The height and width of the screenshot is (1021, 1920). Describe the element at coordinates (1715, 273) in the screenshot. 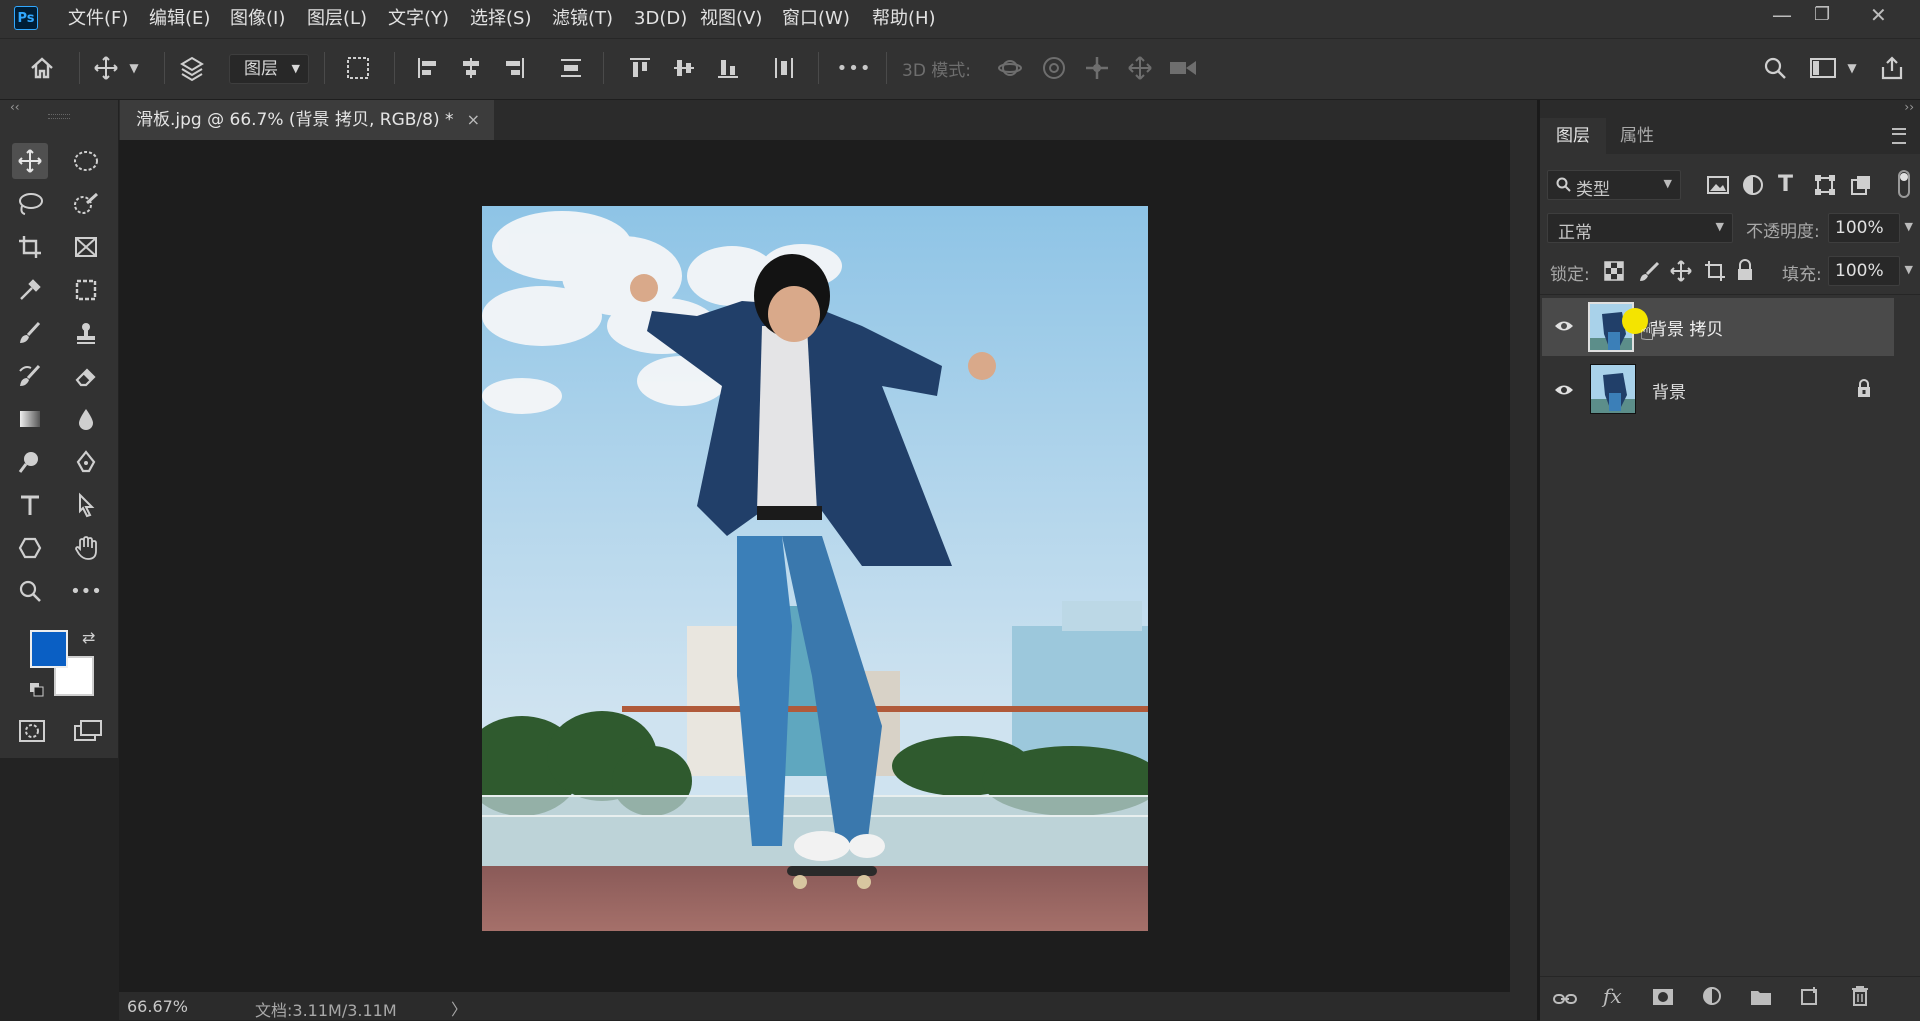

I see `lock-artboard-icon` at that location.